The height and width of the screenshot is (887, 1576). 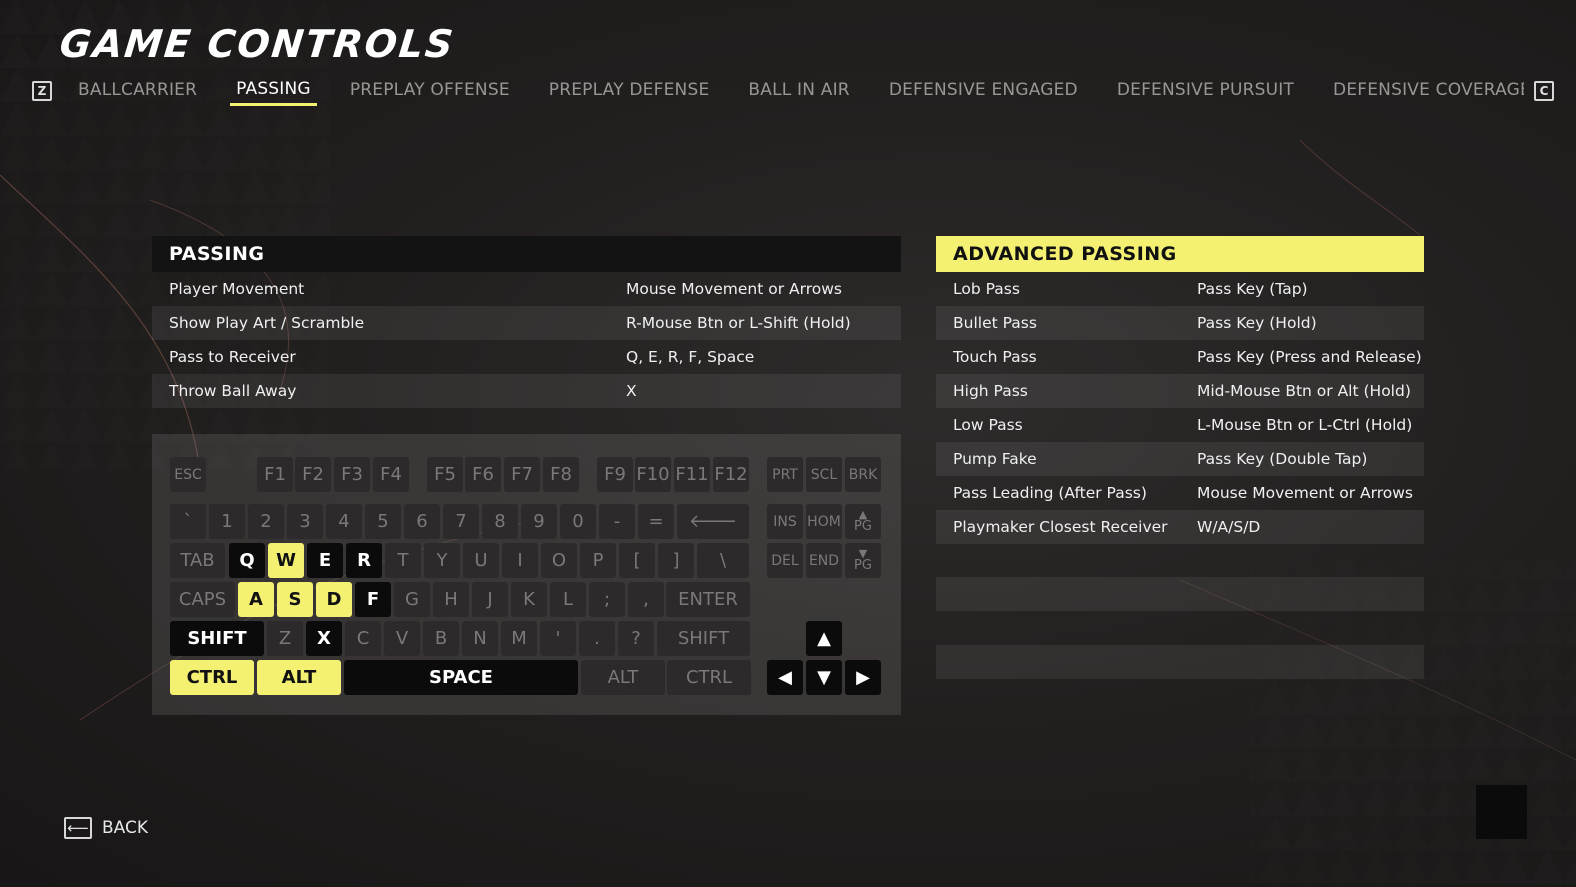 I want to click on key: A, so click(x=256, y=599).